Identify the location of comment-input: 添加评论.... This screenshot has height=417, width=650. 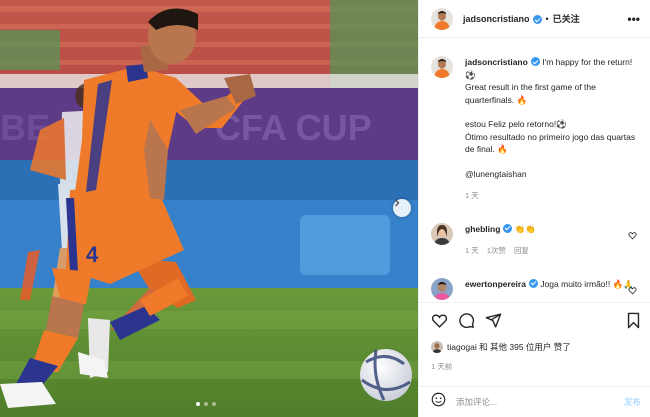
(476, 402).